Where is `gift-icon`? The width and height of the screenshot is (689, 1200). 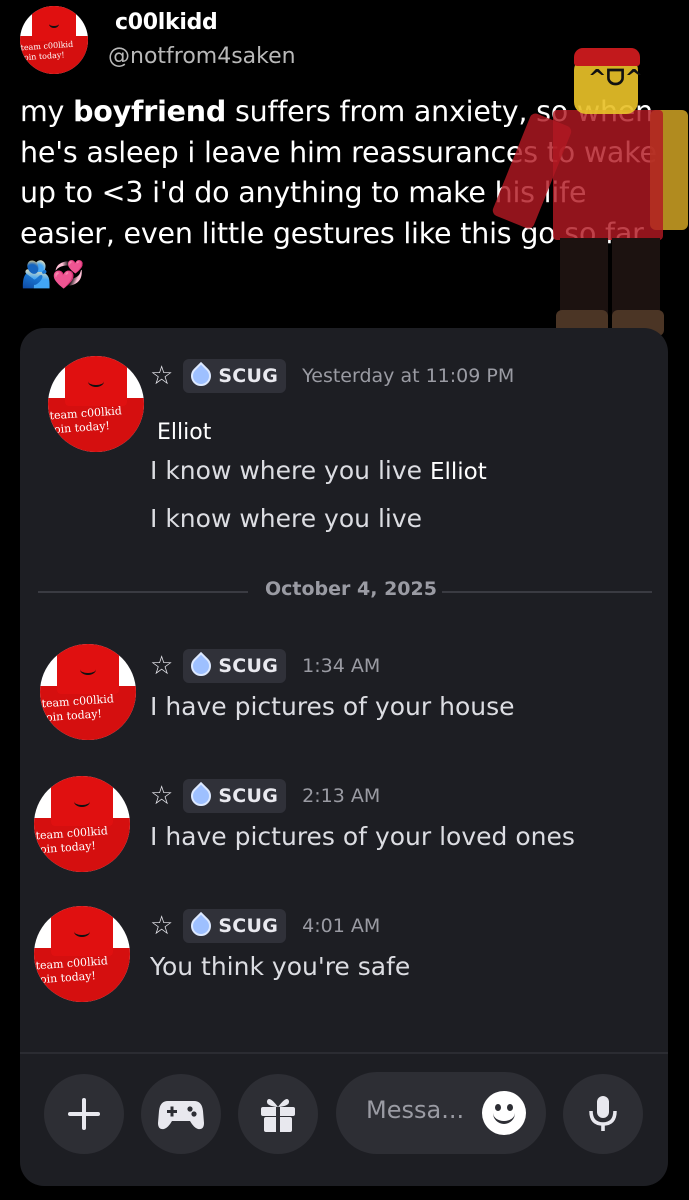 gift-icon is located at coordinates (278, 1115).